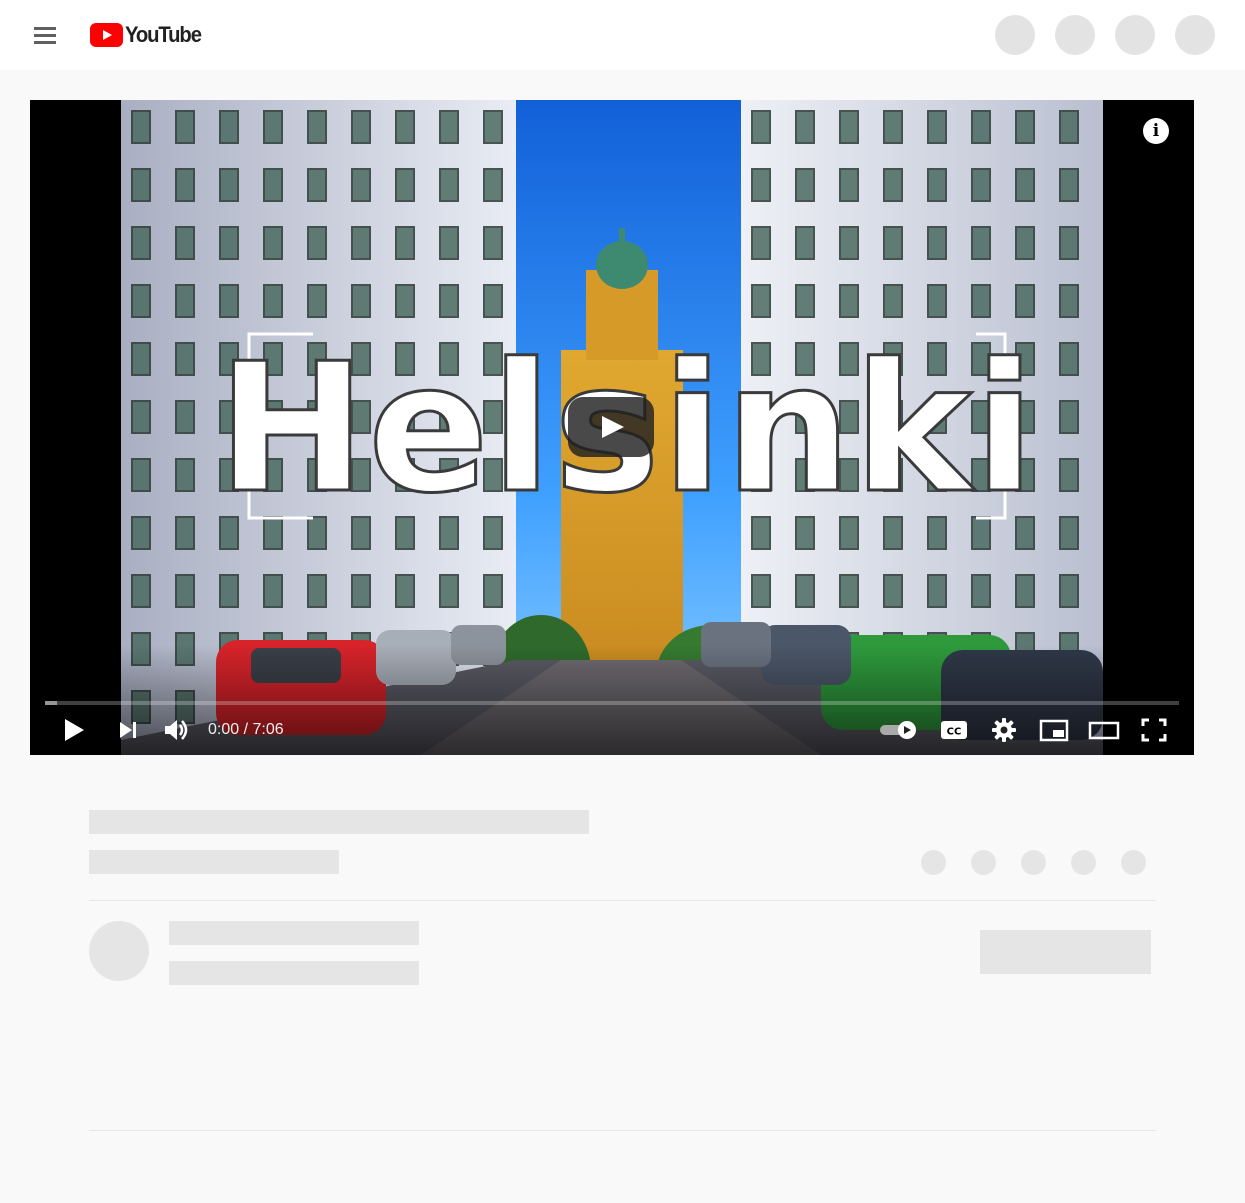 Image resolution: width=1245 pixels, height=1203 pixels. I want to click on subscribe-button-skeleton, so click(1065, 952).